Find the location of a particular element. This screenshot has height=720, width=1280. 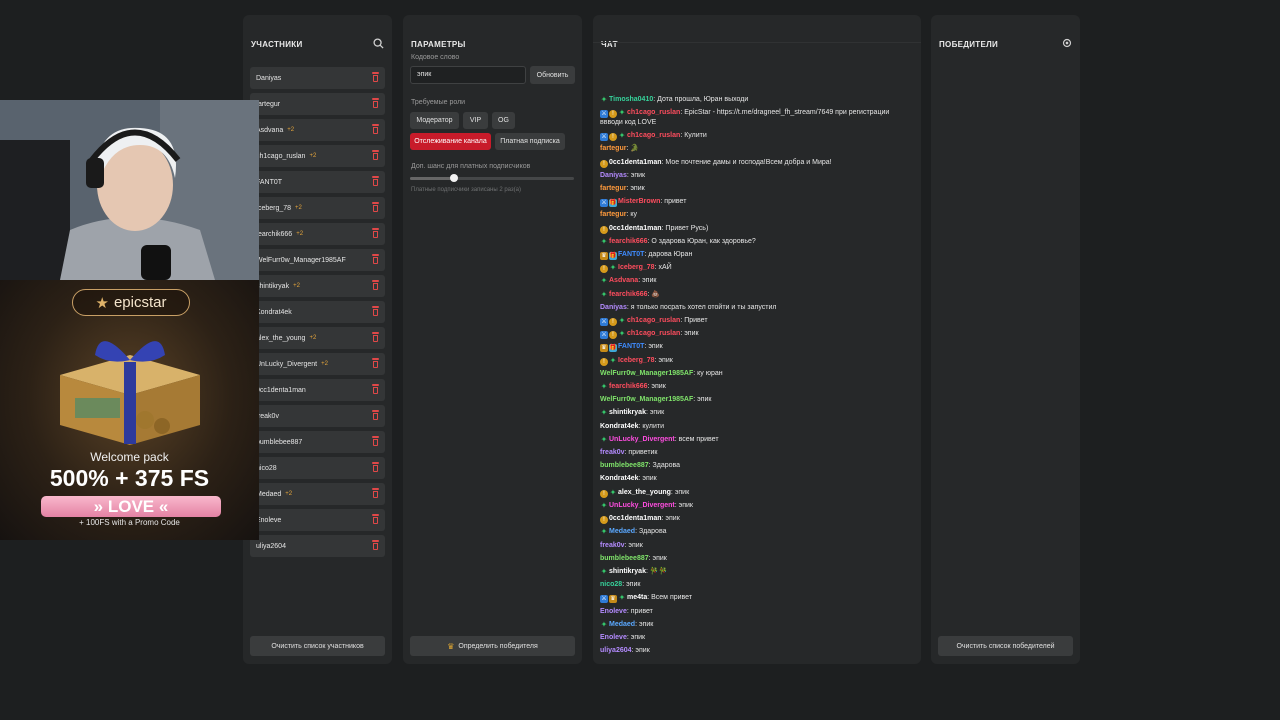

clear-participants-button: Очистить список участников is located at coordinates (317, 646).